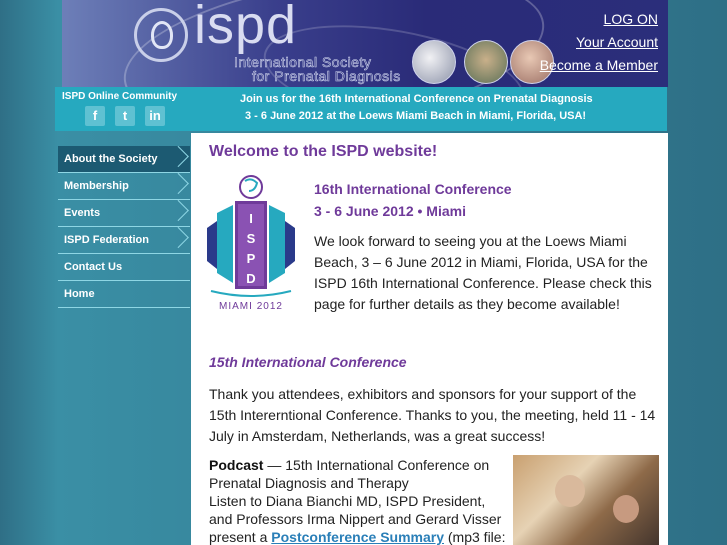 Image resolution: width=727 pixels, height=545 pixels. I want to click on conf-logo-wing-left-outer, so click(212, 245).